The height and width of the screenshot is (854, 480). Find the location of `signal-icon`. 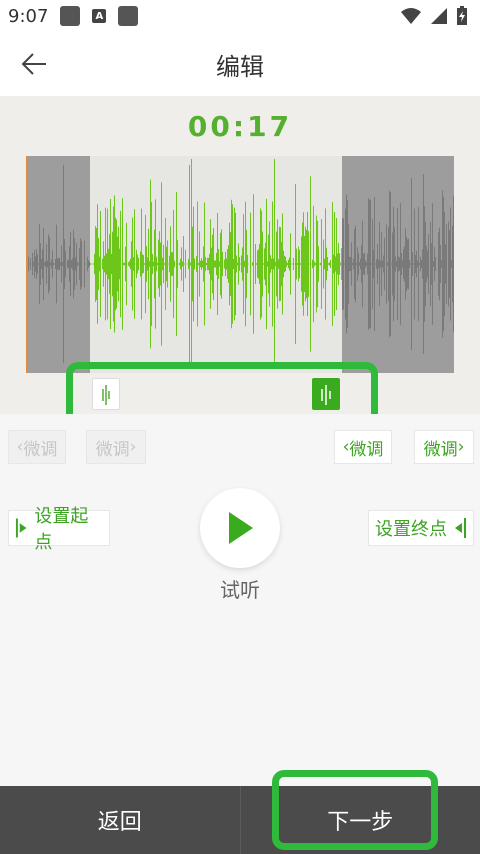

signal-icon is located at coordinates (439, 16).